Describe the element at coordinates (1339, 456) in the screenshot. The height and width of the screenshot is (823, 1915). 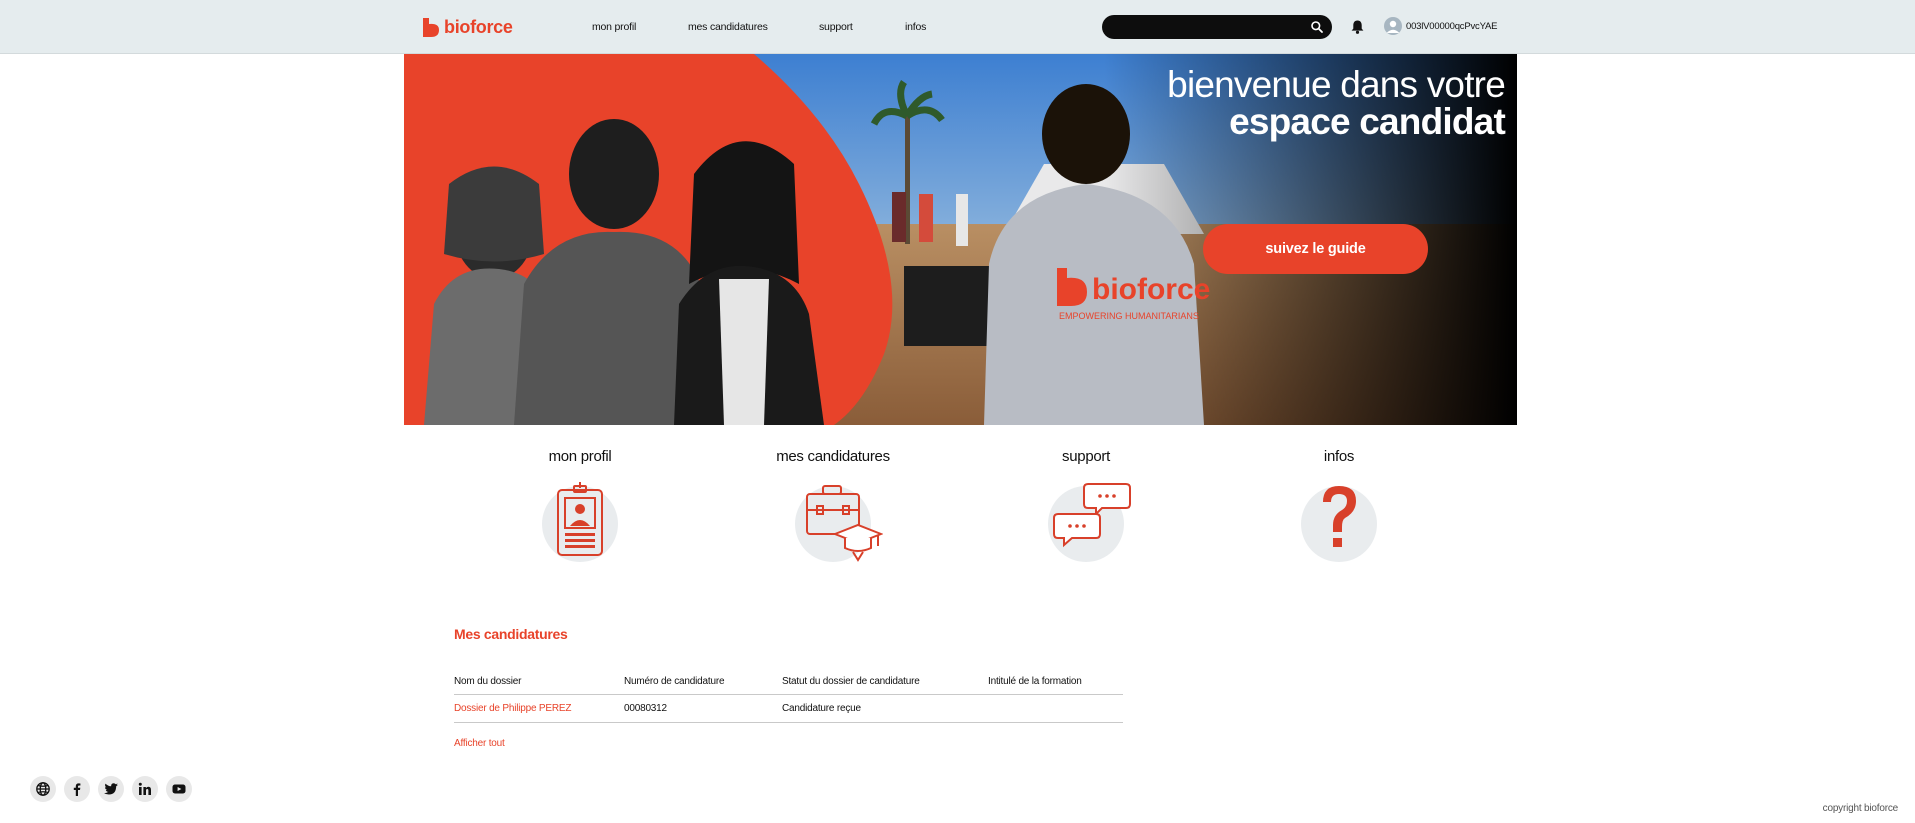
I see `tile-label: infos` at that location.